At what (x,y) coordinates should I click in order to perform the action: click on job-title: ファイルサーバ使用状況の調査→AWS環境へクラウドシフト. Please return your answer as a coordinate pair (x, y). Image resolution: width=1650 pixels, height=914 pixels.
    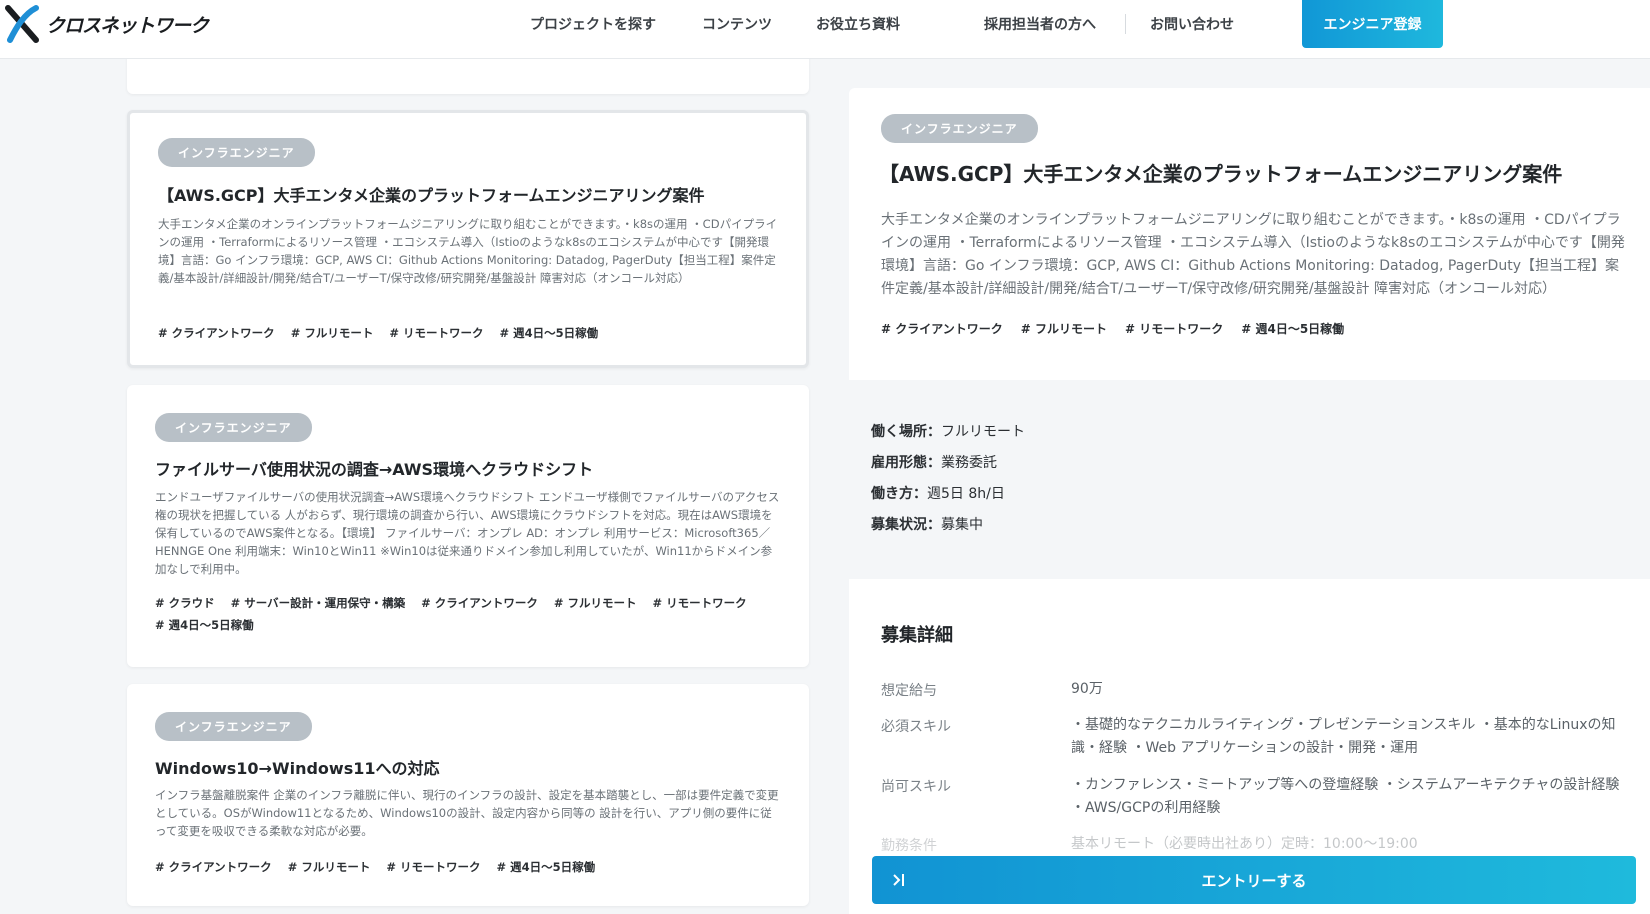
    Looking at the image, I should click on (374, 468).